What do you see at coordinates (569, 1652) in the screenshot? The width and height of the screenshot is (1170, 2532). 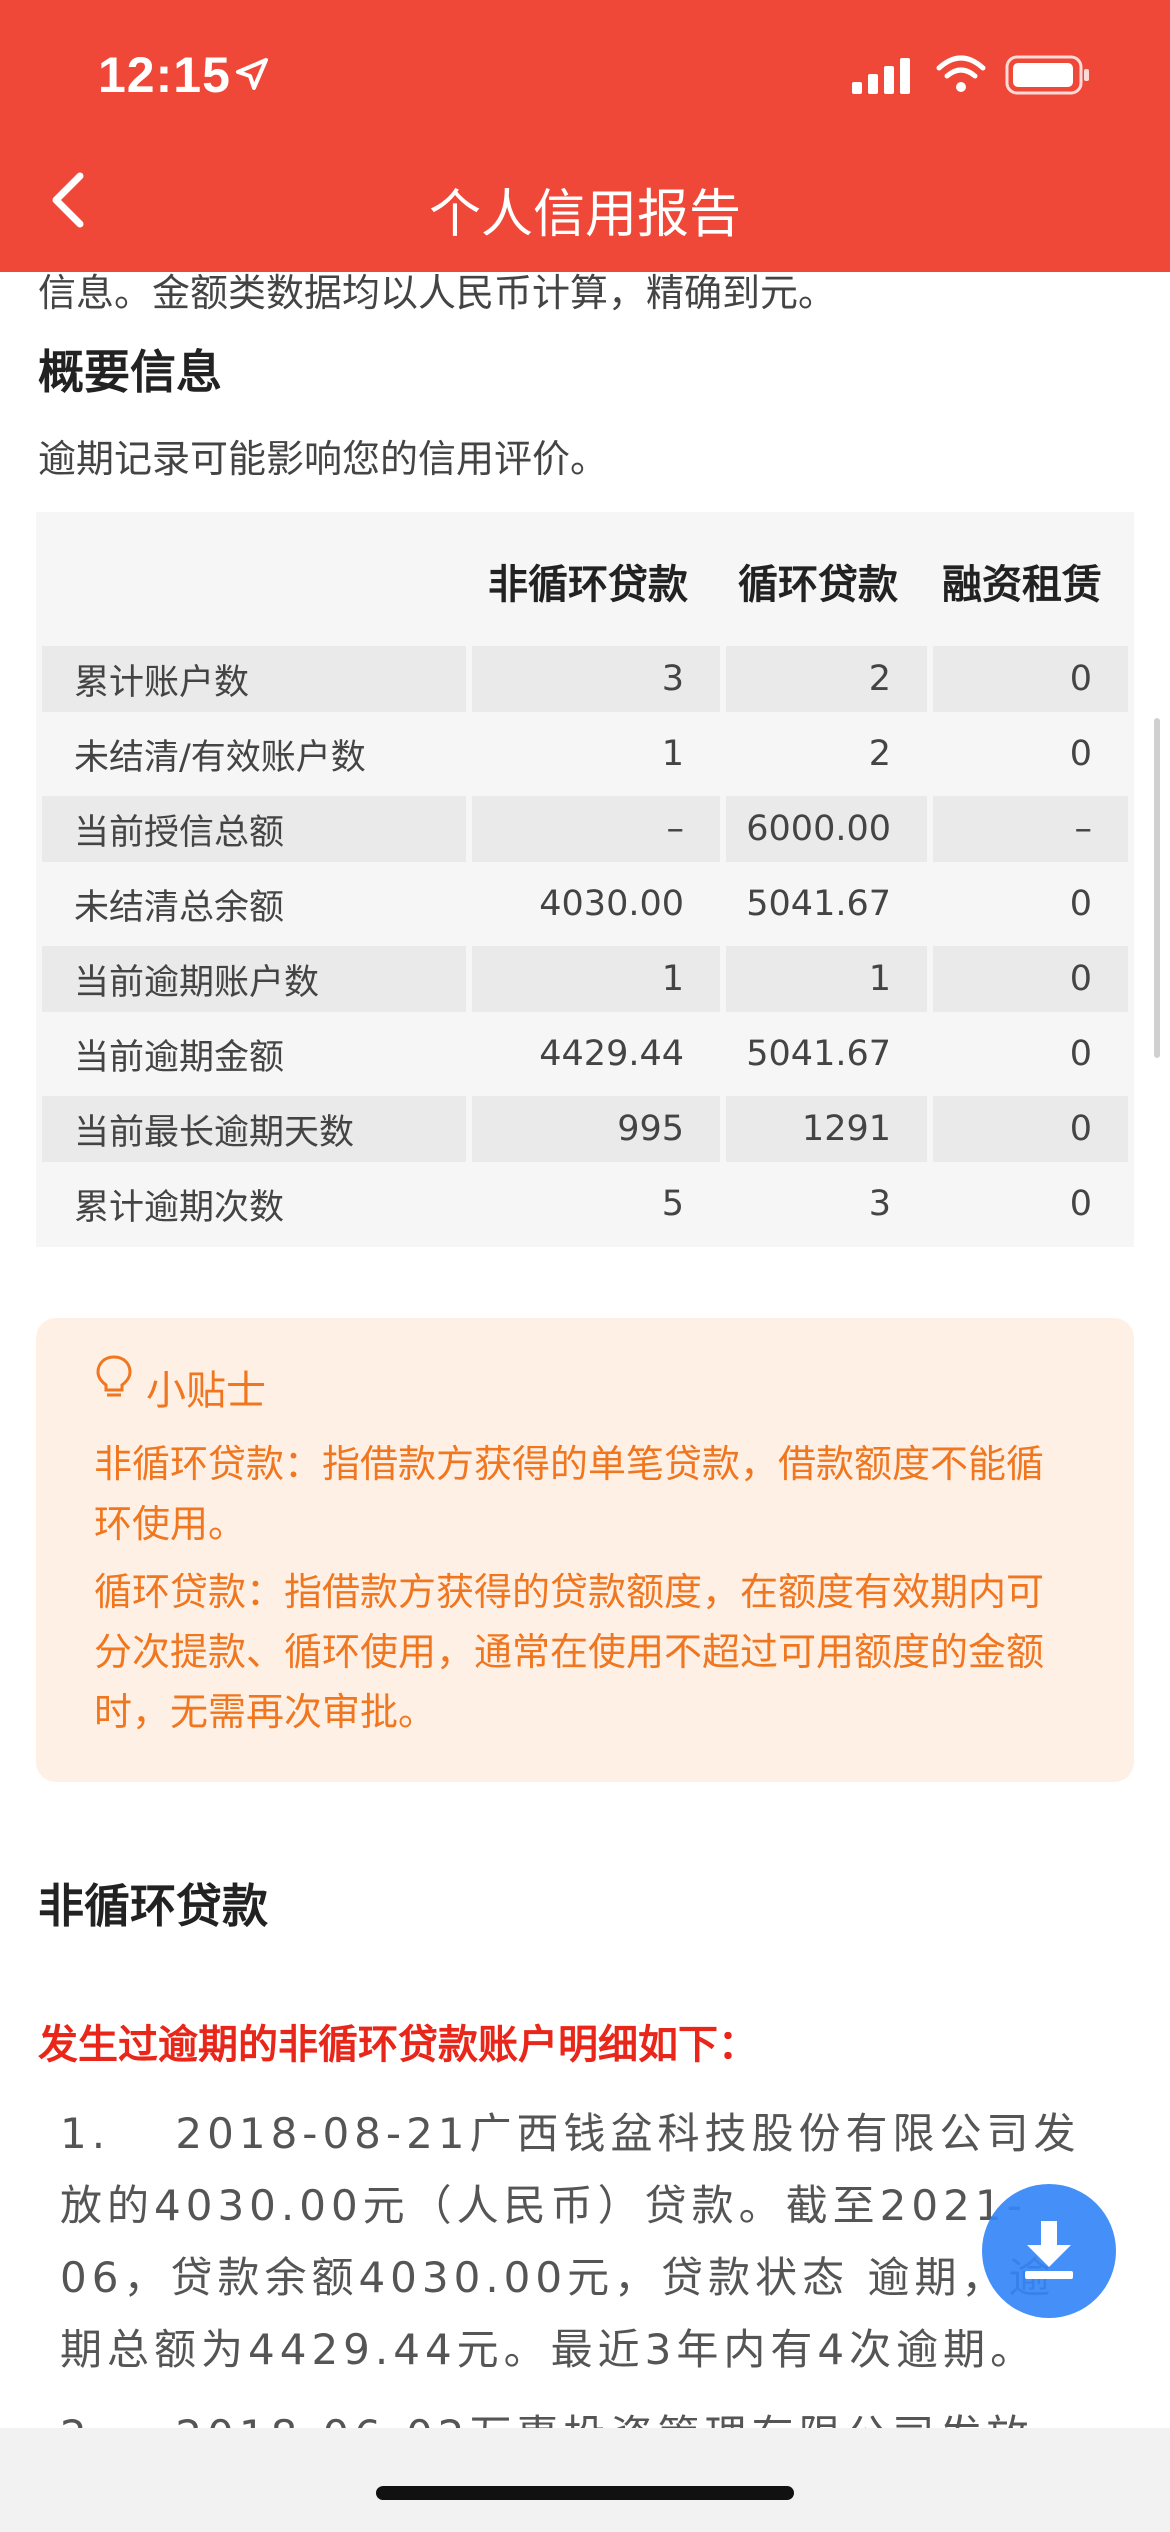 I see `tip-line: 分次提款、循环使用，通常在使用不超过可用额度的金额` at bounding box center [569, 1652].